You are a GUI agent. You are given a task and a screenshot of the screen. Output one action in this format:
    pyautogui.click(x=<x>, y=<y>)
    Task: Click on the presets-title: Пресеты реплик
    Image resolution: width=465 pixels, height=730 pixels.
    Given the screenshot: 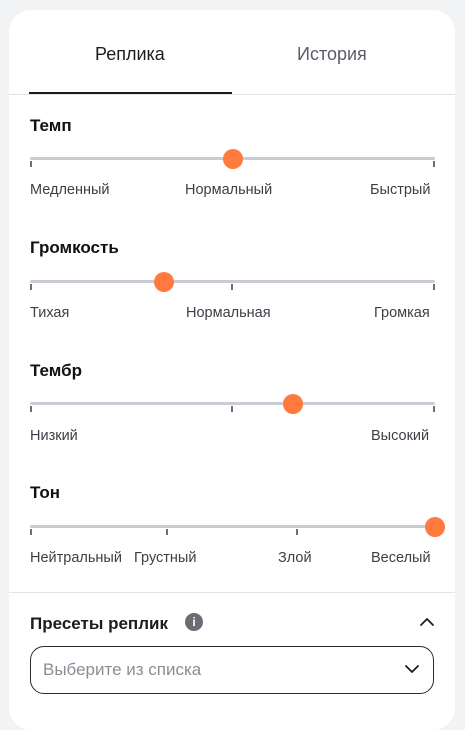 What is the action you would take?
    pyautogui.click(x=99, y=623)
    